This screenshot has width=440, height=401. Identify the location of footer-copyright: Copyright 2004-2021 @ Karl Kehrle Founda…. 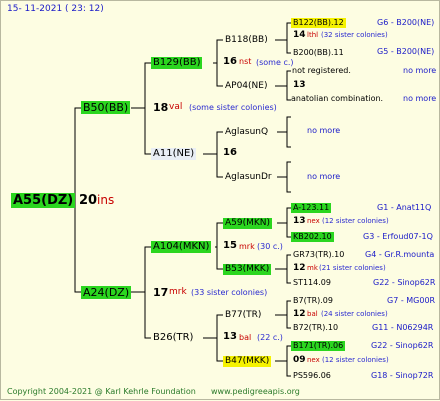
(101, 391).